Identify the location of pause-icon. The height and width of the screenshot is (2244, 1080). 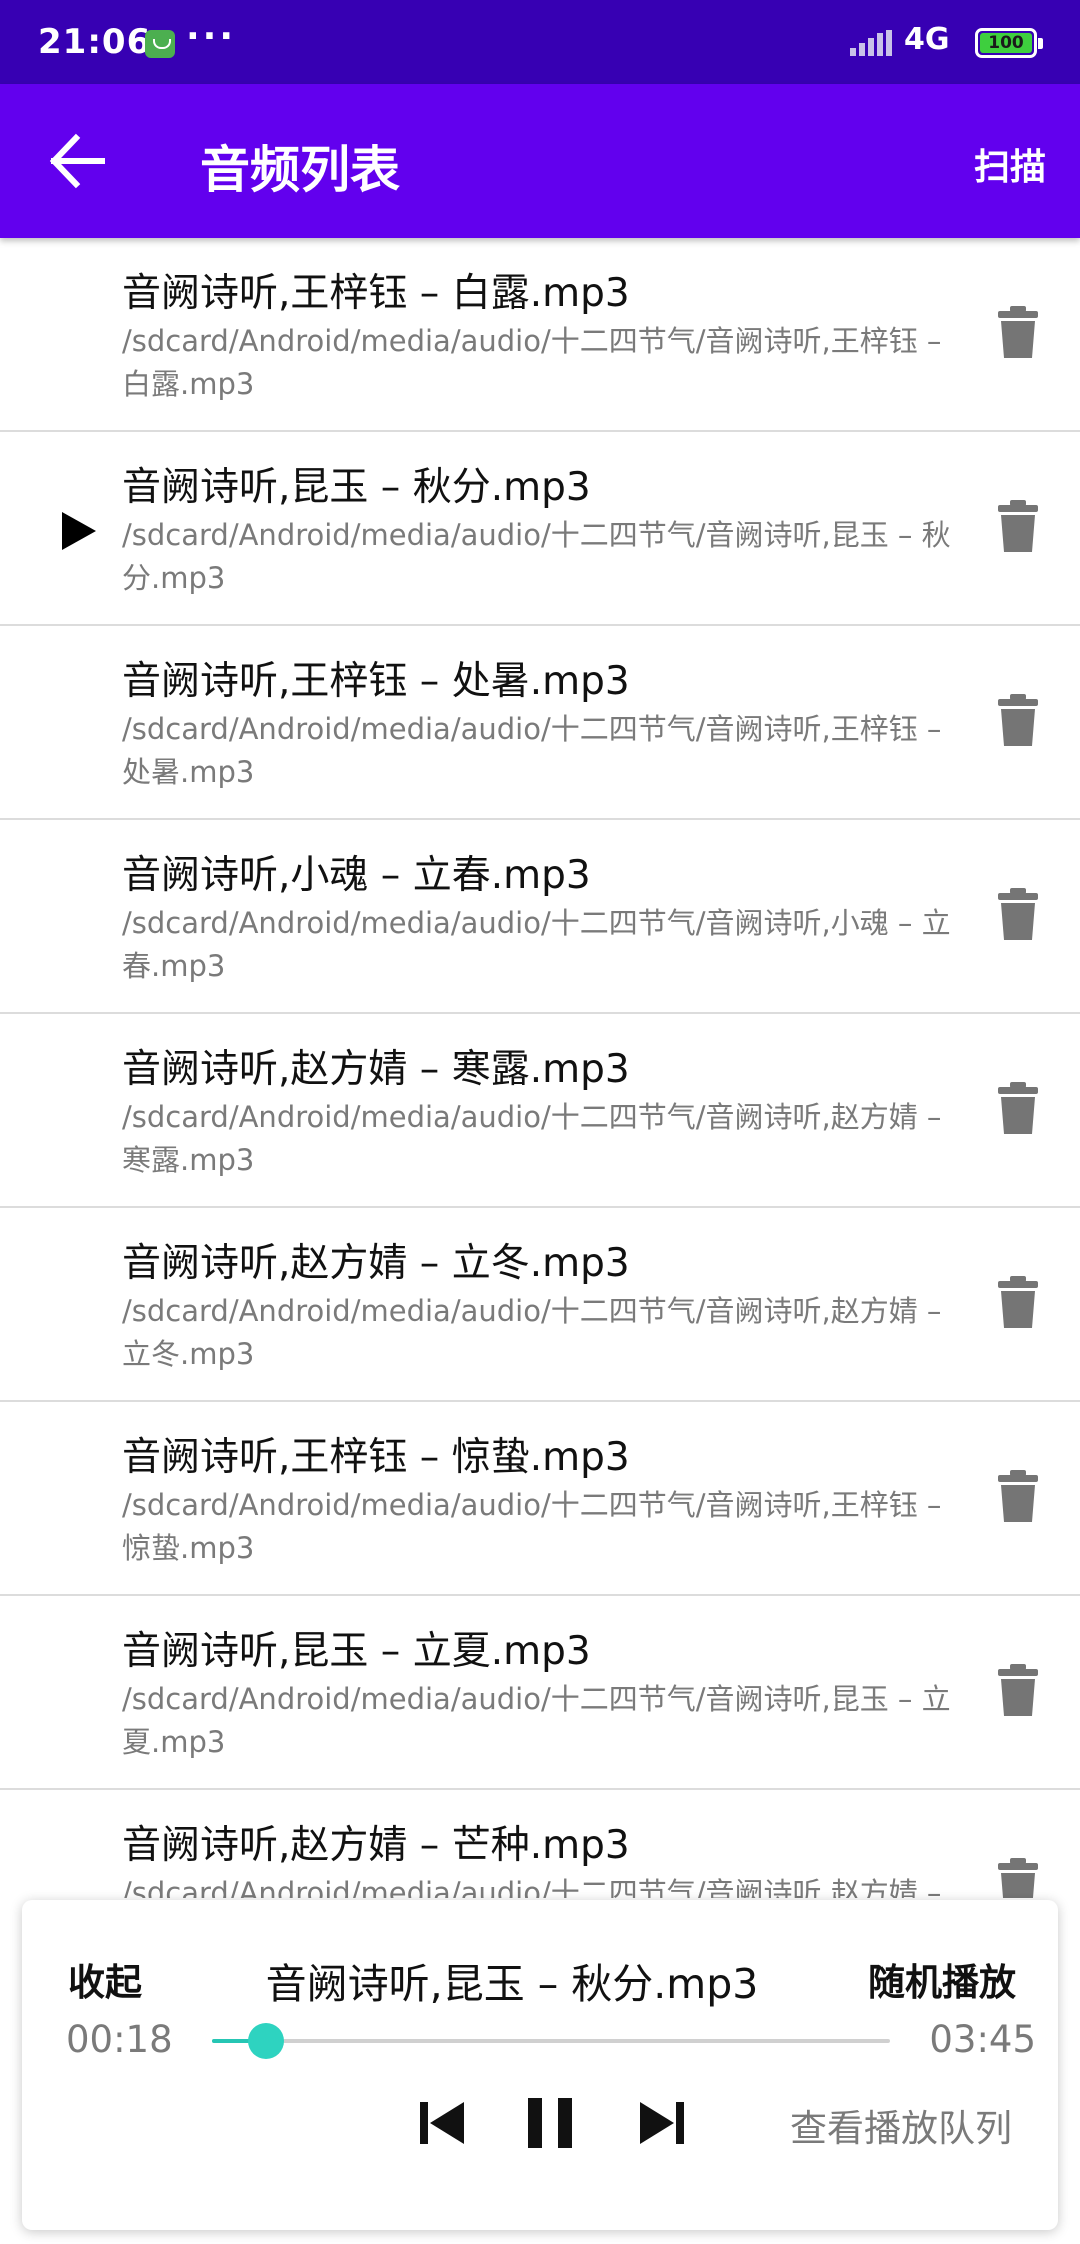
(550, 2123).